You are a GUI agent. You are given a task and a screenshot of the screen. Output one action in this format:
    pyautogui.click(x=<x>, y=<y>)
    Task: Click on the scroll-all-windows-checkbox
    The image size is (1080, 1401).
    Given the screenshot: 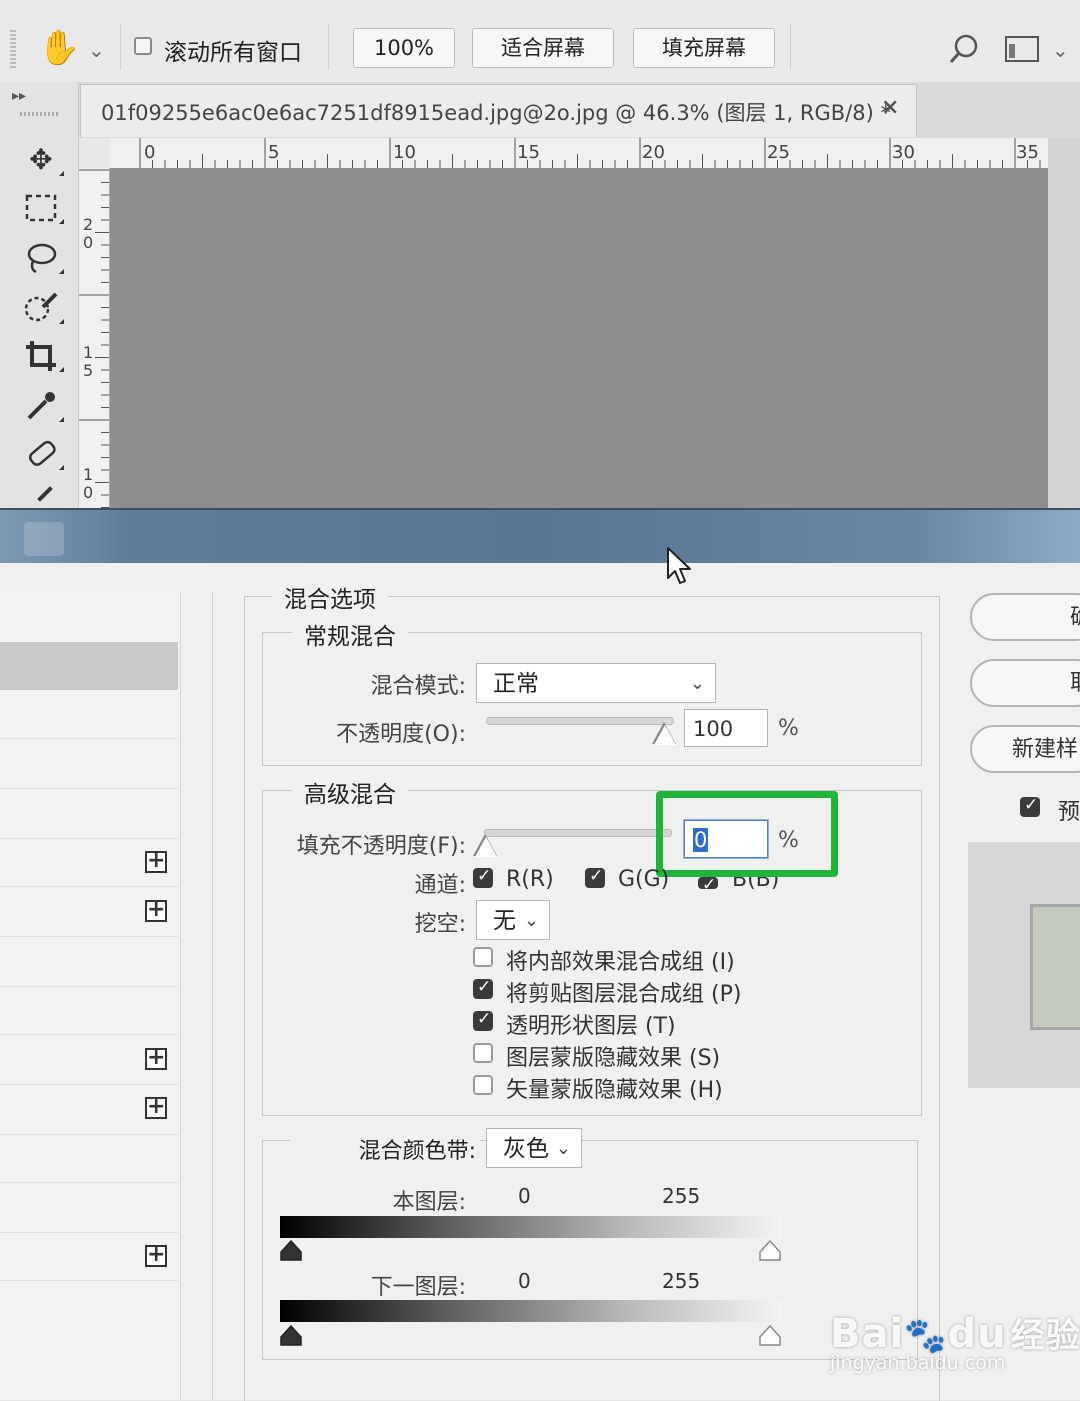 What is the action you would take?
    pyautogui.click(x=143, y=46)
    